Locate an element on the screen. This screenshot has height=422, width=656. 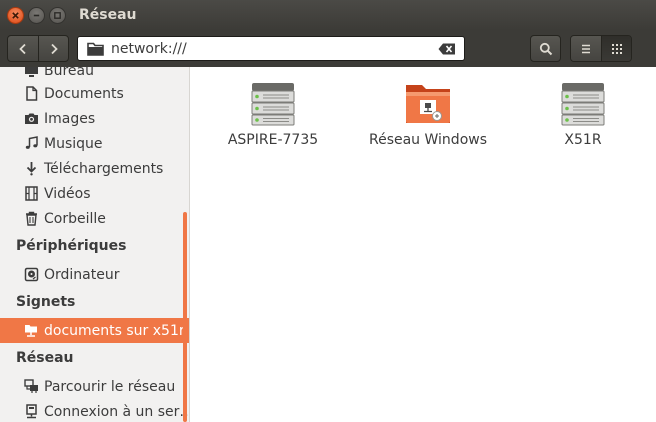
sidebar-item-videos: Vidéos is located at coordinates (94, 193).